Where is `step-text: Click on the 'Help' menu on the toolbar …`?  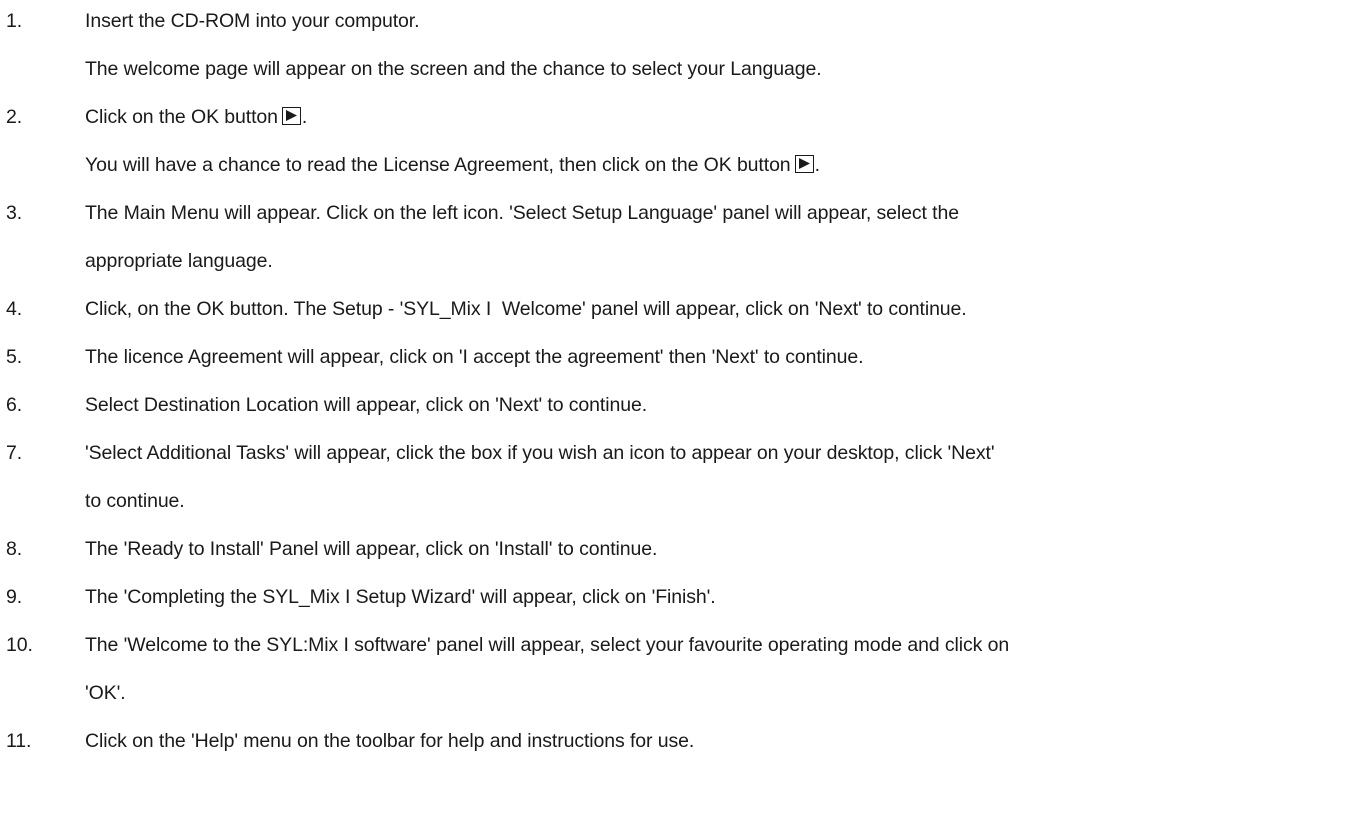 step-text: Click on the 'Help' menu on the toolbar … is located at coordinates (390, 741).